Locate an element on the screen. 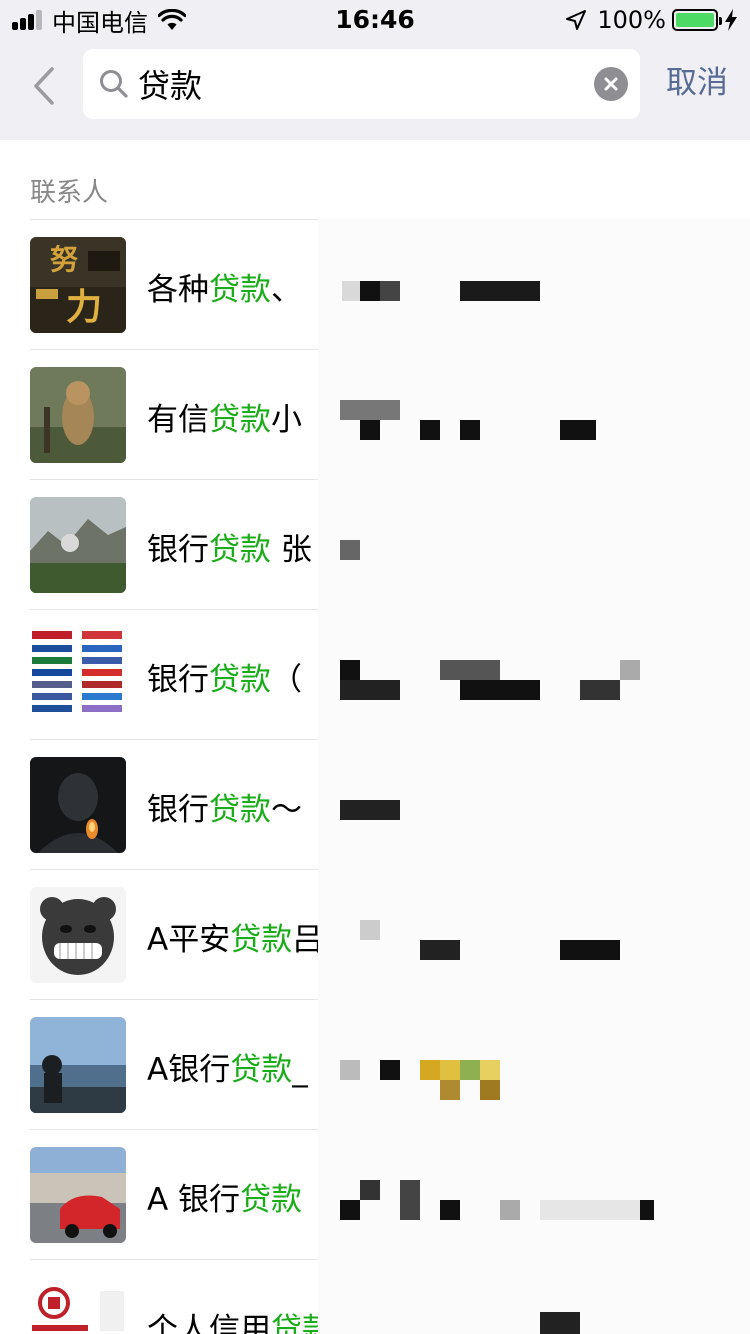 Image resolution: width=750 pixels, height=1334 pixels. name-text: 张 is located at coordinates (291, 550).